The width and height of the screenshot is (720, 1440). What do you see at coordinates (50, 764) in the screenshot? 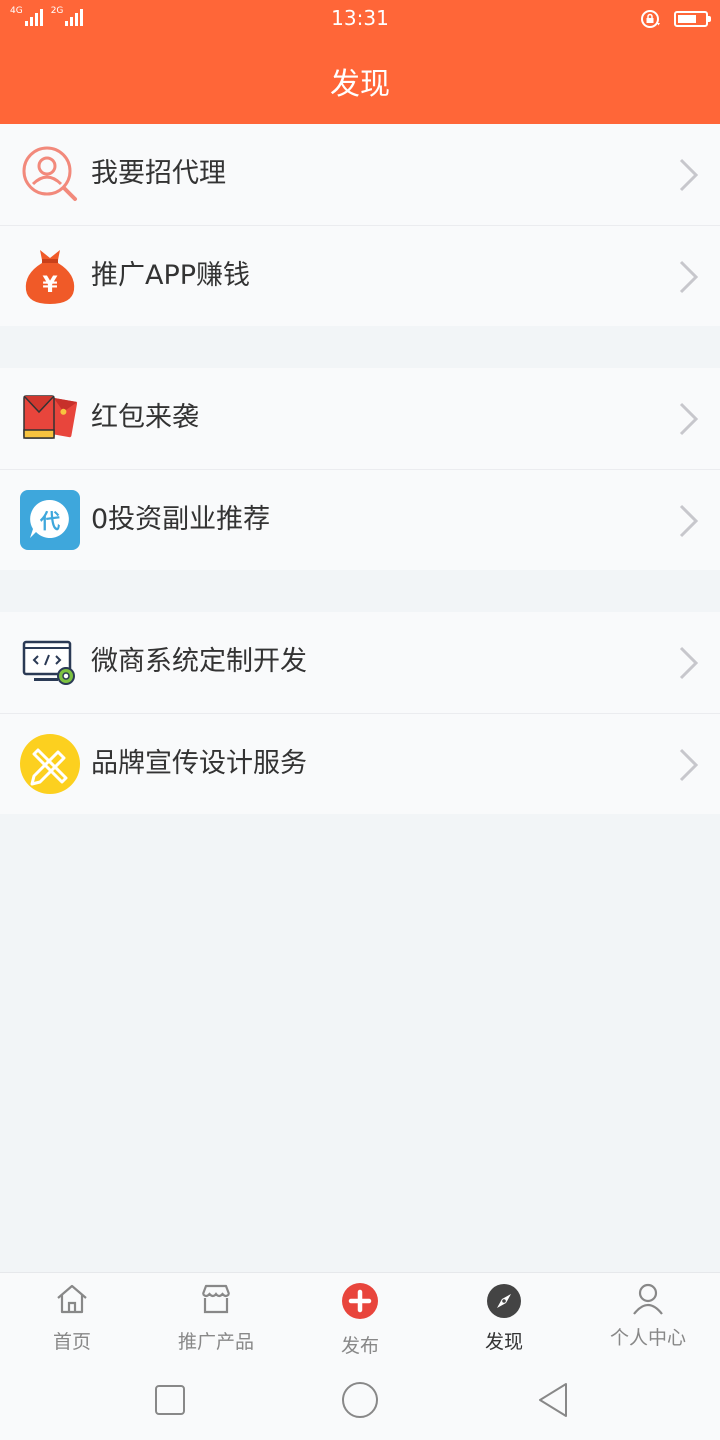
I see `design-tools-icon` at bounding box center [50, 764].